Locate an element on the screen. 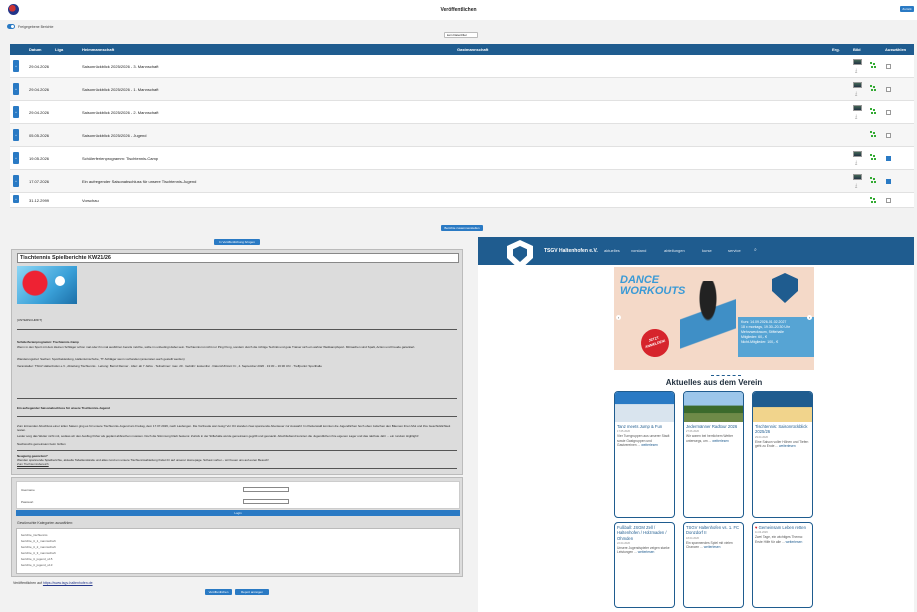 The image size is (917, 612). col-result: Erg. is located at coordinates (836, 49).